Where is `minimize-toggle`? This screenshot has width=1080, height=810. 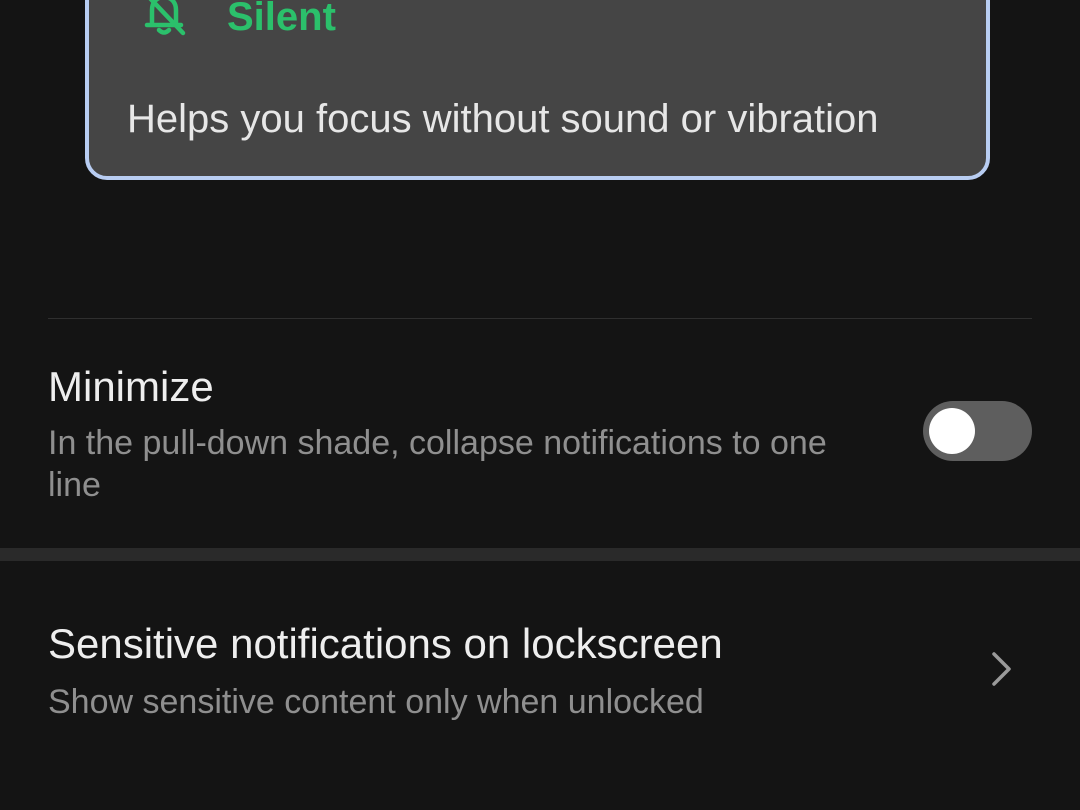
minimize-toggle is located at coordinates (977, 431).